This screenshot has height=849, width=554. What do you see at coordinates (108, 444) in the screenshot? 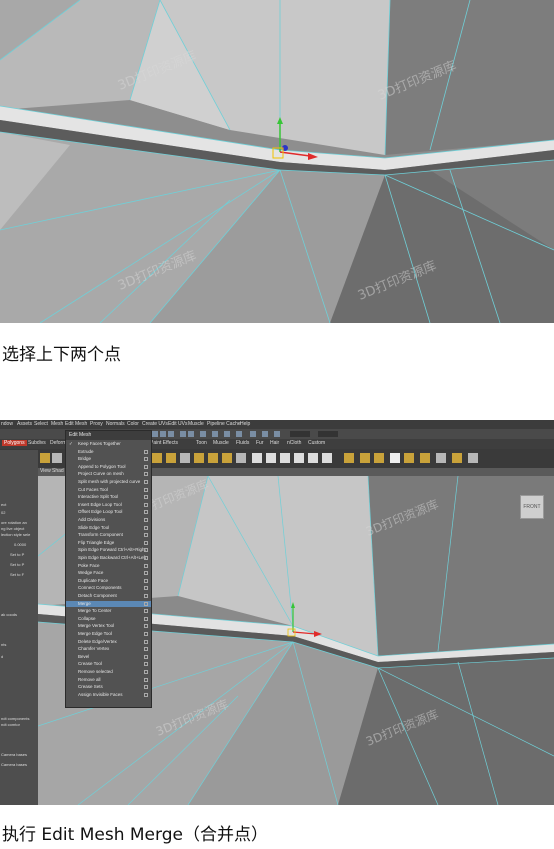
I see `menu-item: ✓ Keep Faces Together` at bounding box center [108, 444].